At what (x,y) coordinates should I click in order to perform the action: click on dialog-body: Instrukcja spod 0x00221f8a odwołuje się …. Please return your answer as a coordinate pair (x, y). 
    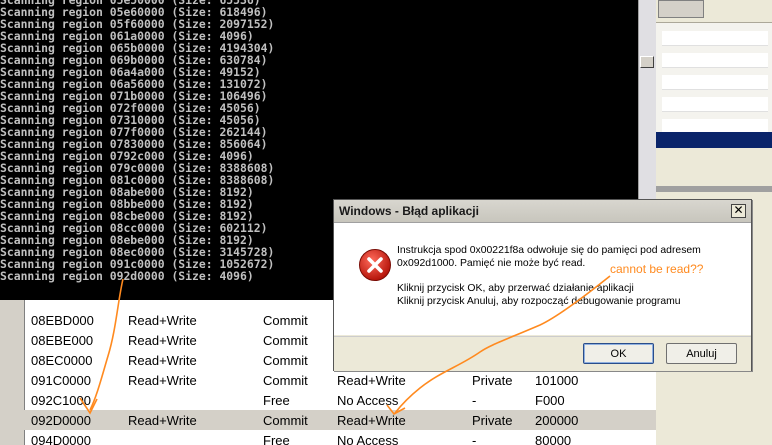
    Looking at the image, I should click on (542, 279).